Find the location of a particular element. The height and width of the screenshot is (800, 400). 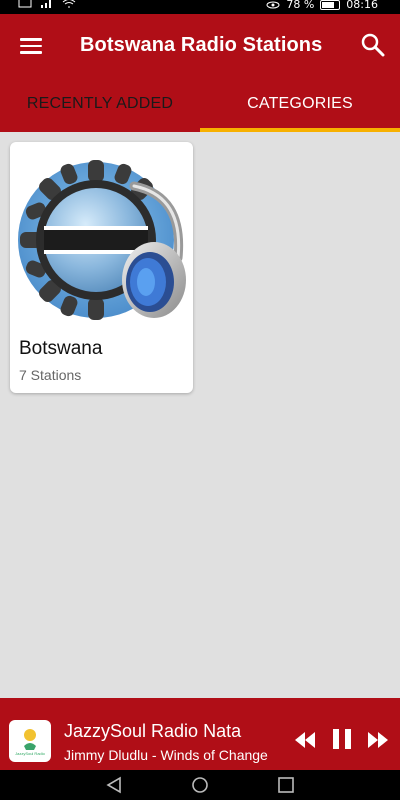

now-playing-station: JazzySoul Radio Nata is located at coordinates (153, 731).